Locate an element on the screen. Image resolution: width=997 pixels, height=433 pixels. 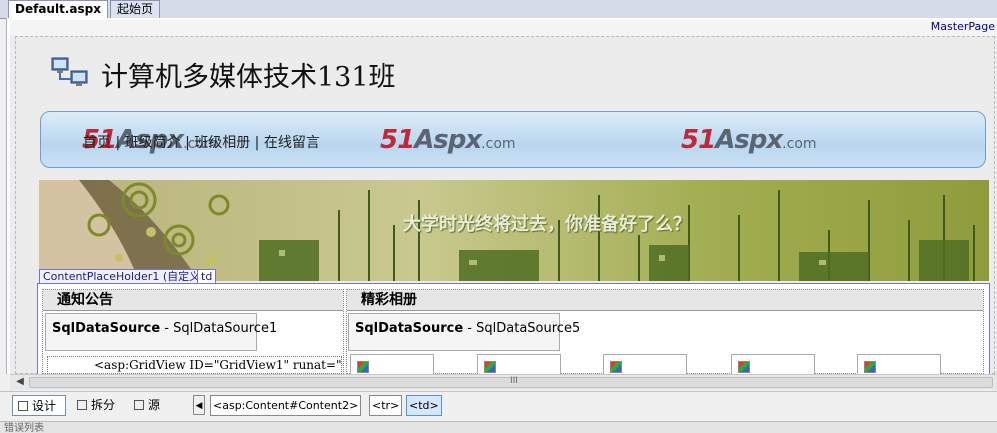
sqldatasource-control: SqlDataSource - SqlDataSource1 is located at coordinates (161, 332).